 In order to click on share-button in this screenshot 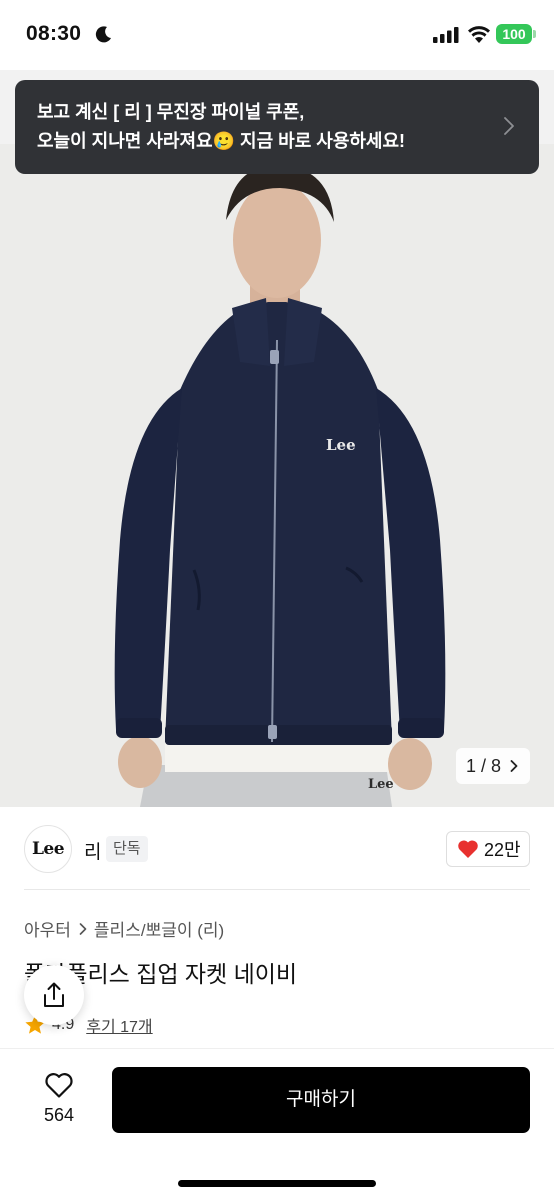, I will do `click(54, 995)`.